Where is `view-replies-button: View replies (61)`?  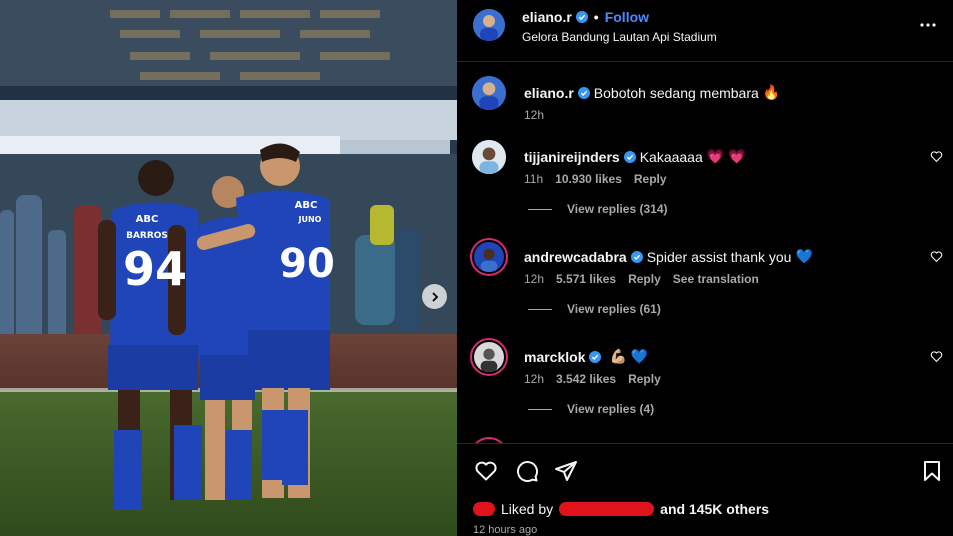
view-replies-button: View replies (61) is located at coordinates (594, 309).